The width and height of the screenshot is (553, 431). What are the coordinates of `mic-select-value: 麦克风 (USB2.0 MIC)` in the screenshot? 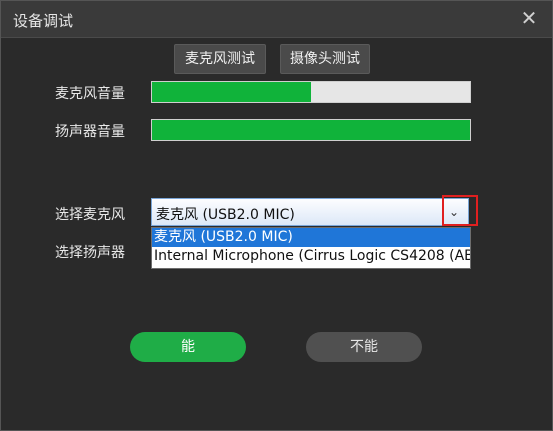 It's located at (225, 215).